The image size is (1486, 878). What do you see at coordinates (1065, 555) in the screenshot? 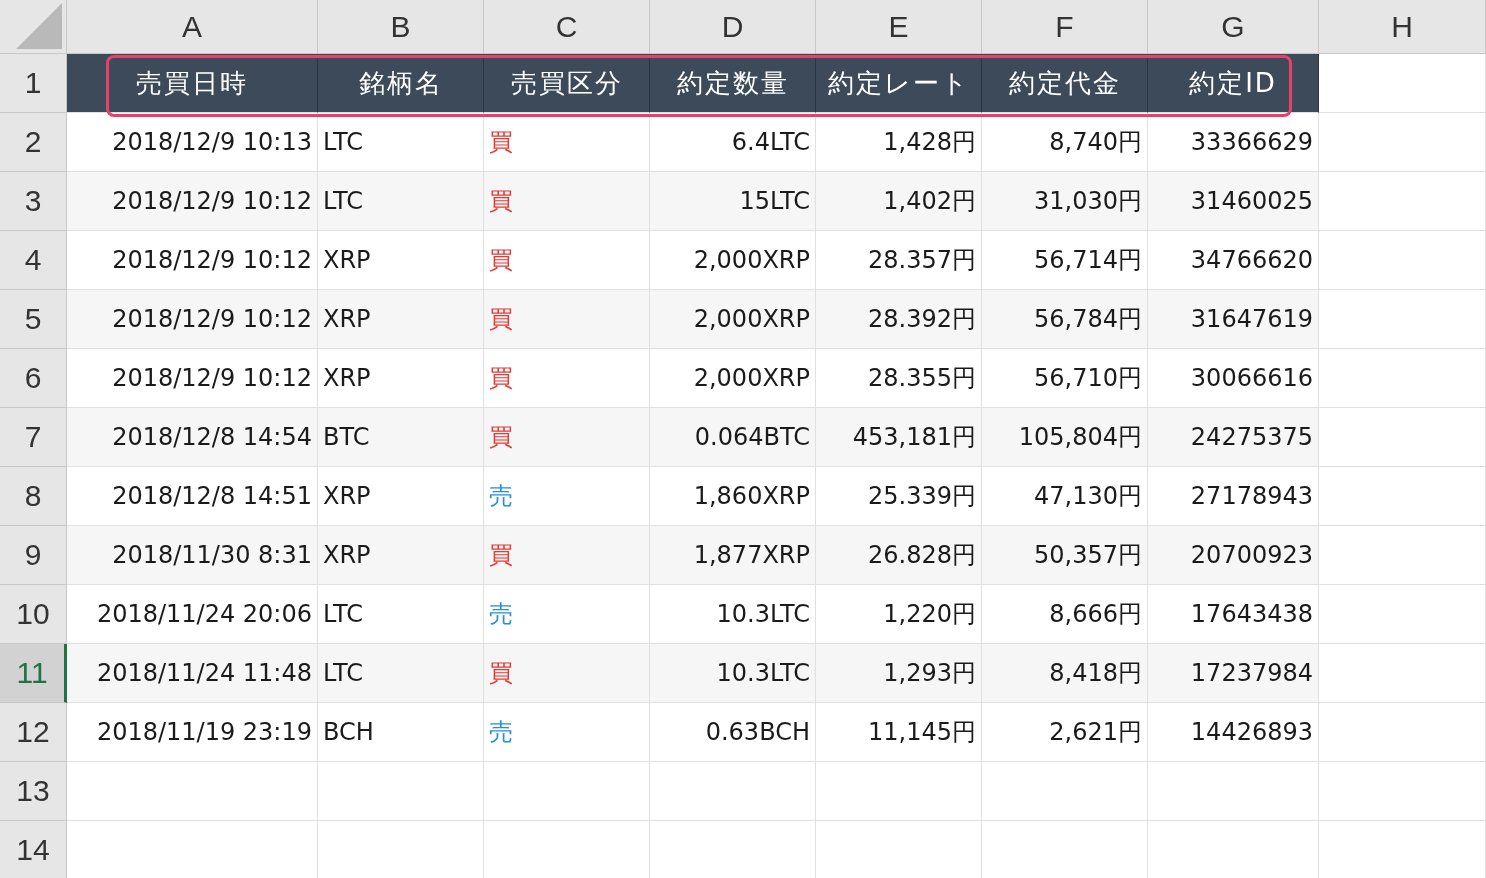
I see `table-cell: 50,357円` at bounding box center [1065, 555].